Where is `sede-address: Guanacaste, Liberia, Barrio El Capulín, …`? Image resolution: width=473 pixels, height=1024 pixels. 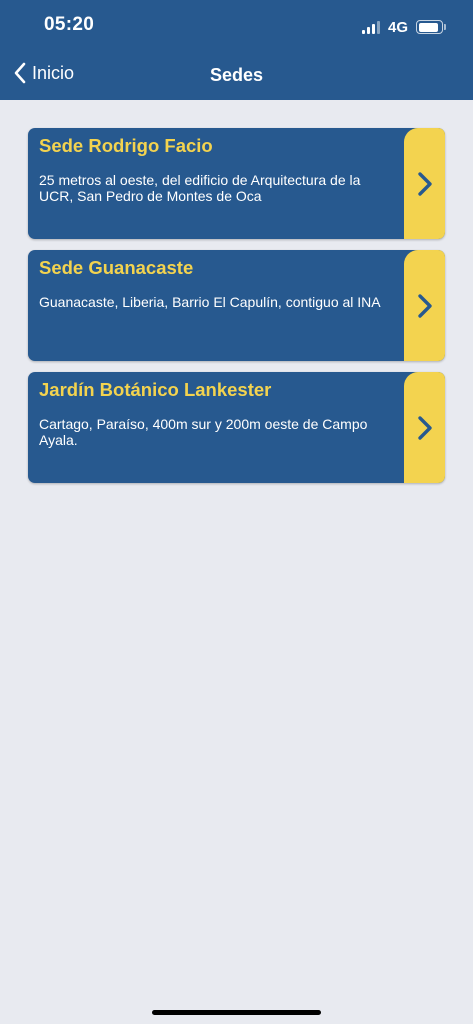 sede-address: Guanacaste, Liberia, Barrio El Capulín, … is located at coordinates (210, 302).